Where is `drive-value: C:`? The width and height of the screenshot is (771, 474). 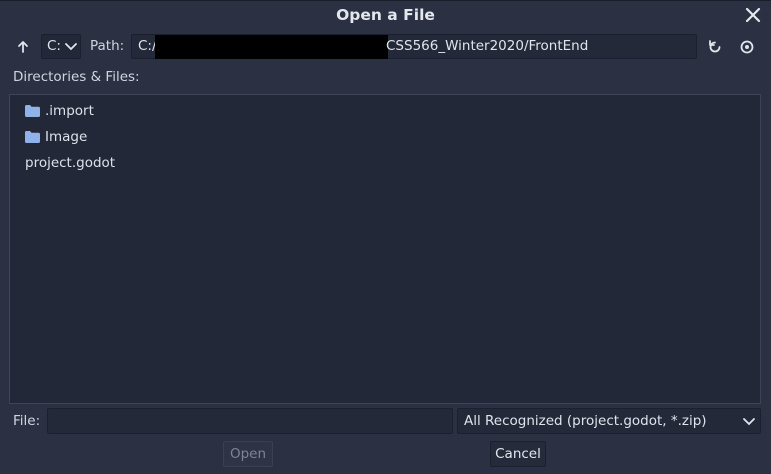 drive-value: C: is located at coordinates (54, 46).